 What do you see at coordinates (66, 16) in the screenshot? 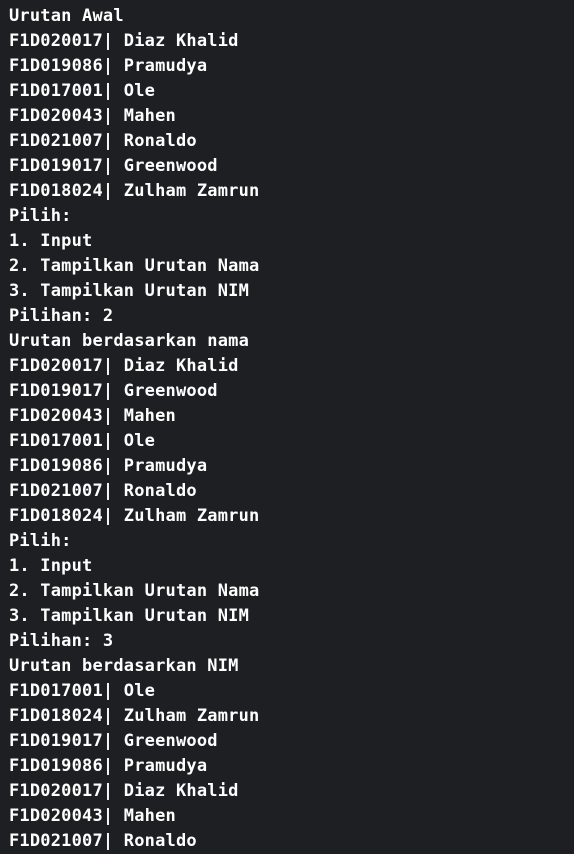
I see `output-line: Urutan Awal` at bounding box center [66, 16].